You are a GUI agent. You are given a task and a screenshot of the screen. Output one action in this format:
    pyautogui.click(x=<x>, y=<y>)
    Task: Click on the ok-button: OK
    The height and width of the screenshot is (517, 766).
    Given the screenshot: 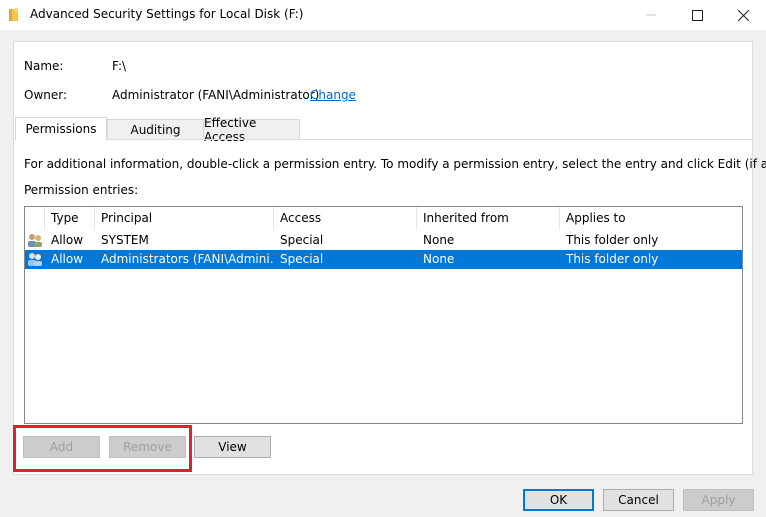 What is the action you would take?
    pyautogui.click(x=558, y=500)
    